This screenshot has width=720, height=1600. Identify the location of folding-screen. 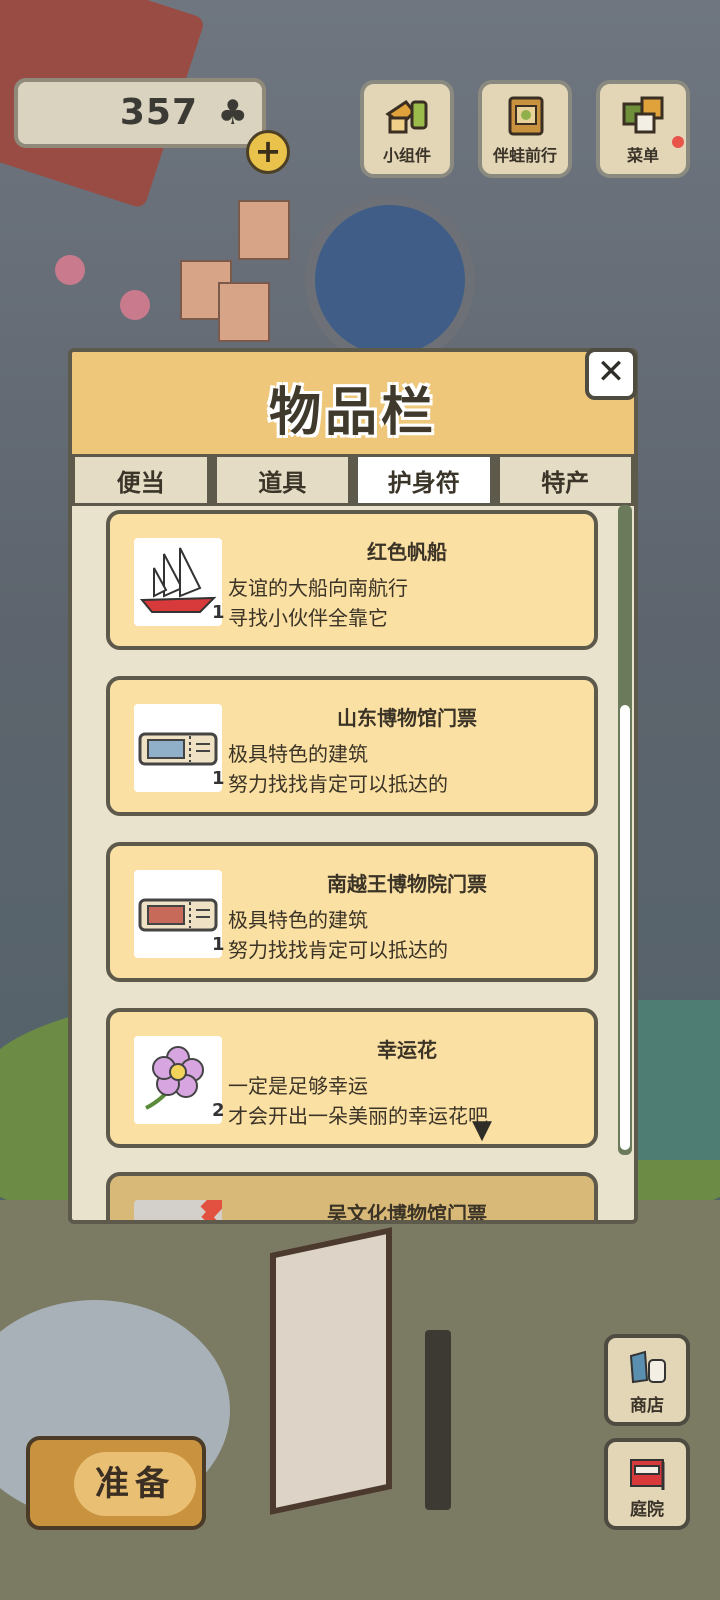
(331, 1371).